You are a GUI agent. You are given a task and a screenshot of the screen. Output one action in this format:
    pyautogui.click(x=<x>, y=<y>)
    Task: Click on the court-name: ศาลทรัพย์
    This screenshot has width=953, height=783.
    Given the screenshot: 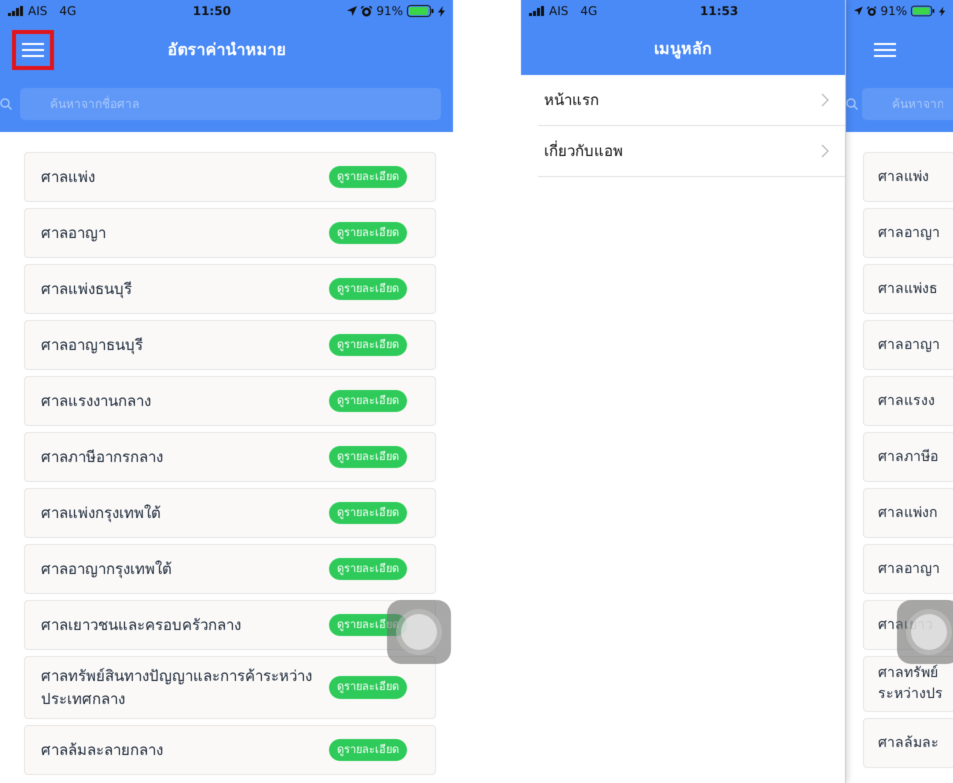 What is the action you would take?
    pyautogui.click(x=908, y=673)
    